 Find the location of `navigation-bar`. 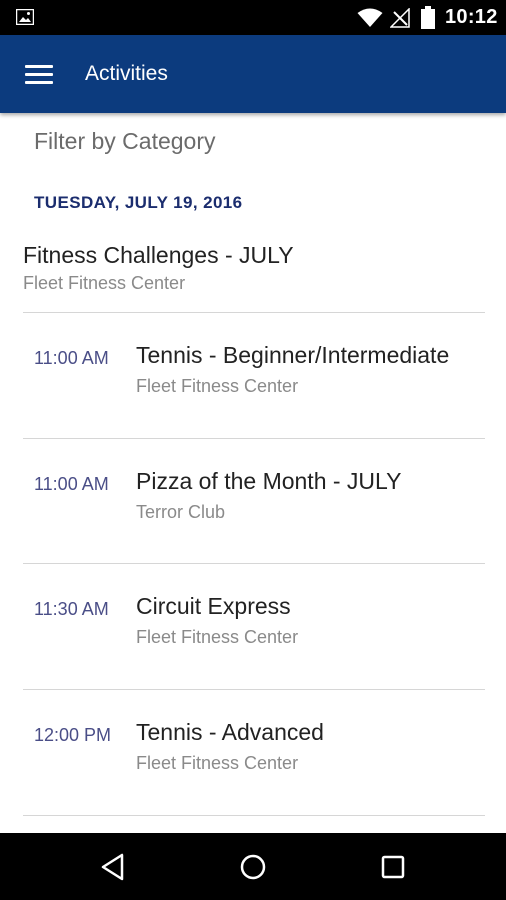

navigation-bar is located at coordinates (253, 866).